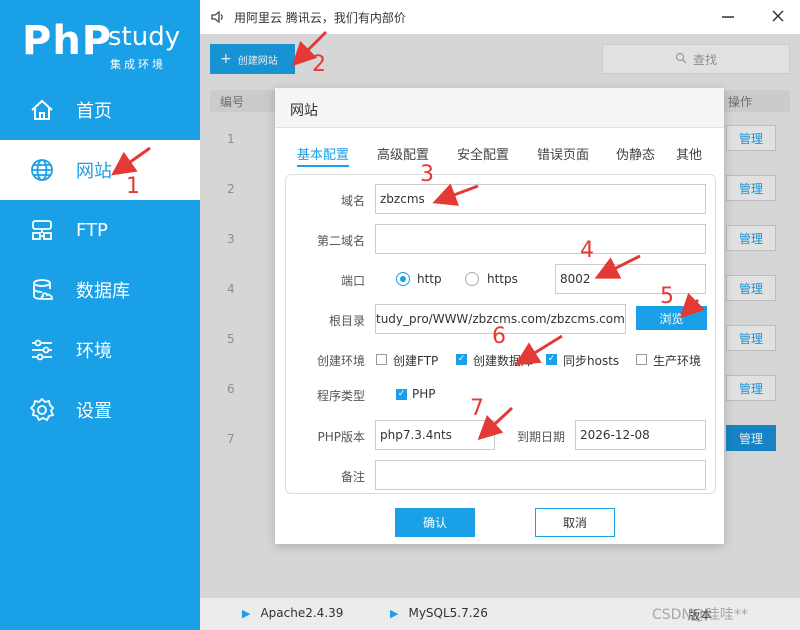  Describe the element at coordinates (563, 153) in the screenshot. I see `tab-error-pages: 错误页面` at that location.